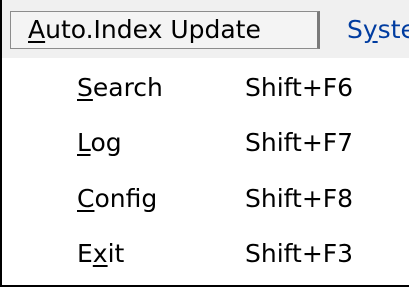  I want to click on menu-item-label: Config, so click(117, 198).